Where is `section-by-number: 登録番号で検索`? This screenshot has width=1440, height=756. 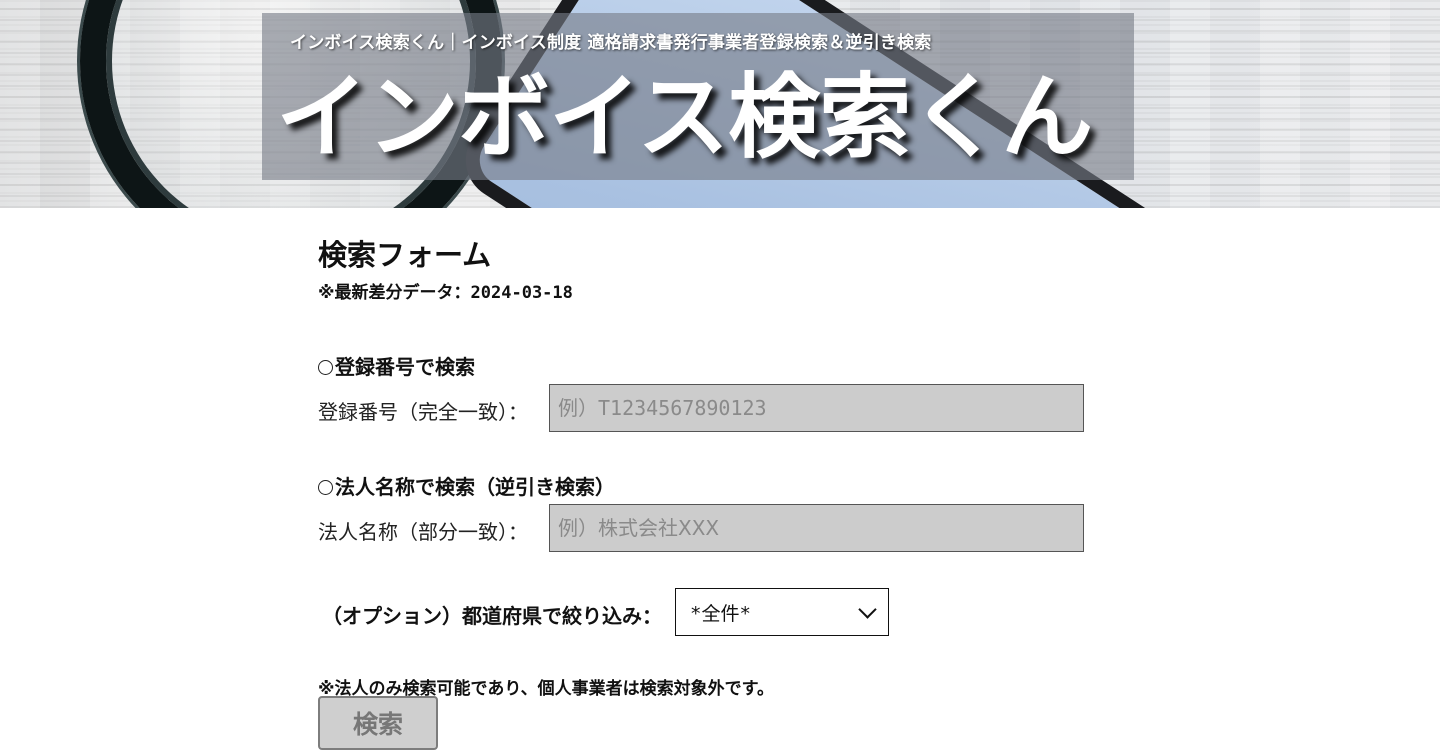 section-by-number: 登録番号で検索 is located at coordinates (396, 365).